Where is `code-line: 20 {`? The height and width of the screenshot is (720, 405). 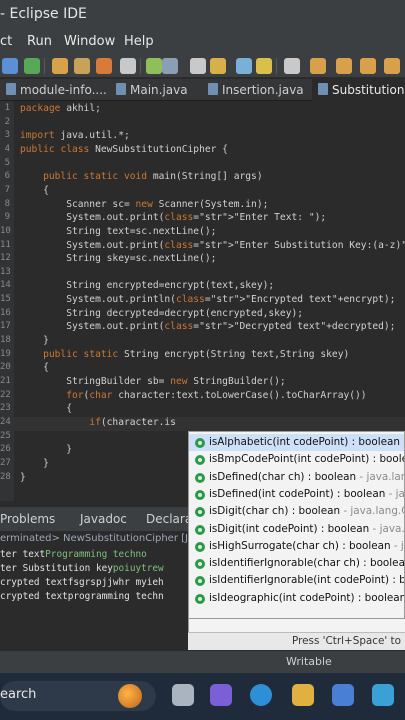
code-line: 20 { is located at coordinates (202, 369).